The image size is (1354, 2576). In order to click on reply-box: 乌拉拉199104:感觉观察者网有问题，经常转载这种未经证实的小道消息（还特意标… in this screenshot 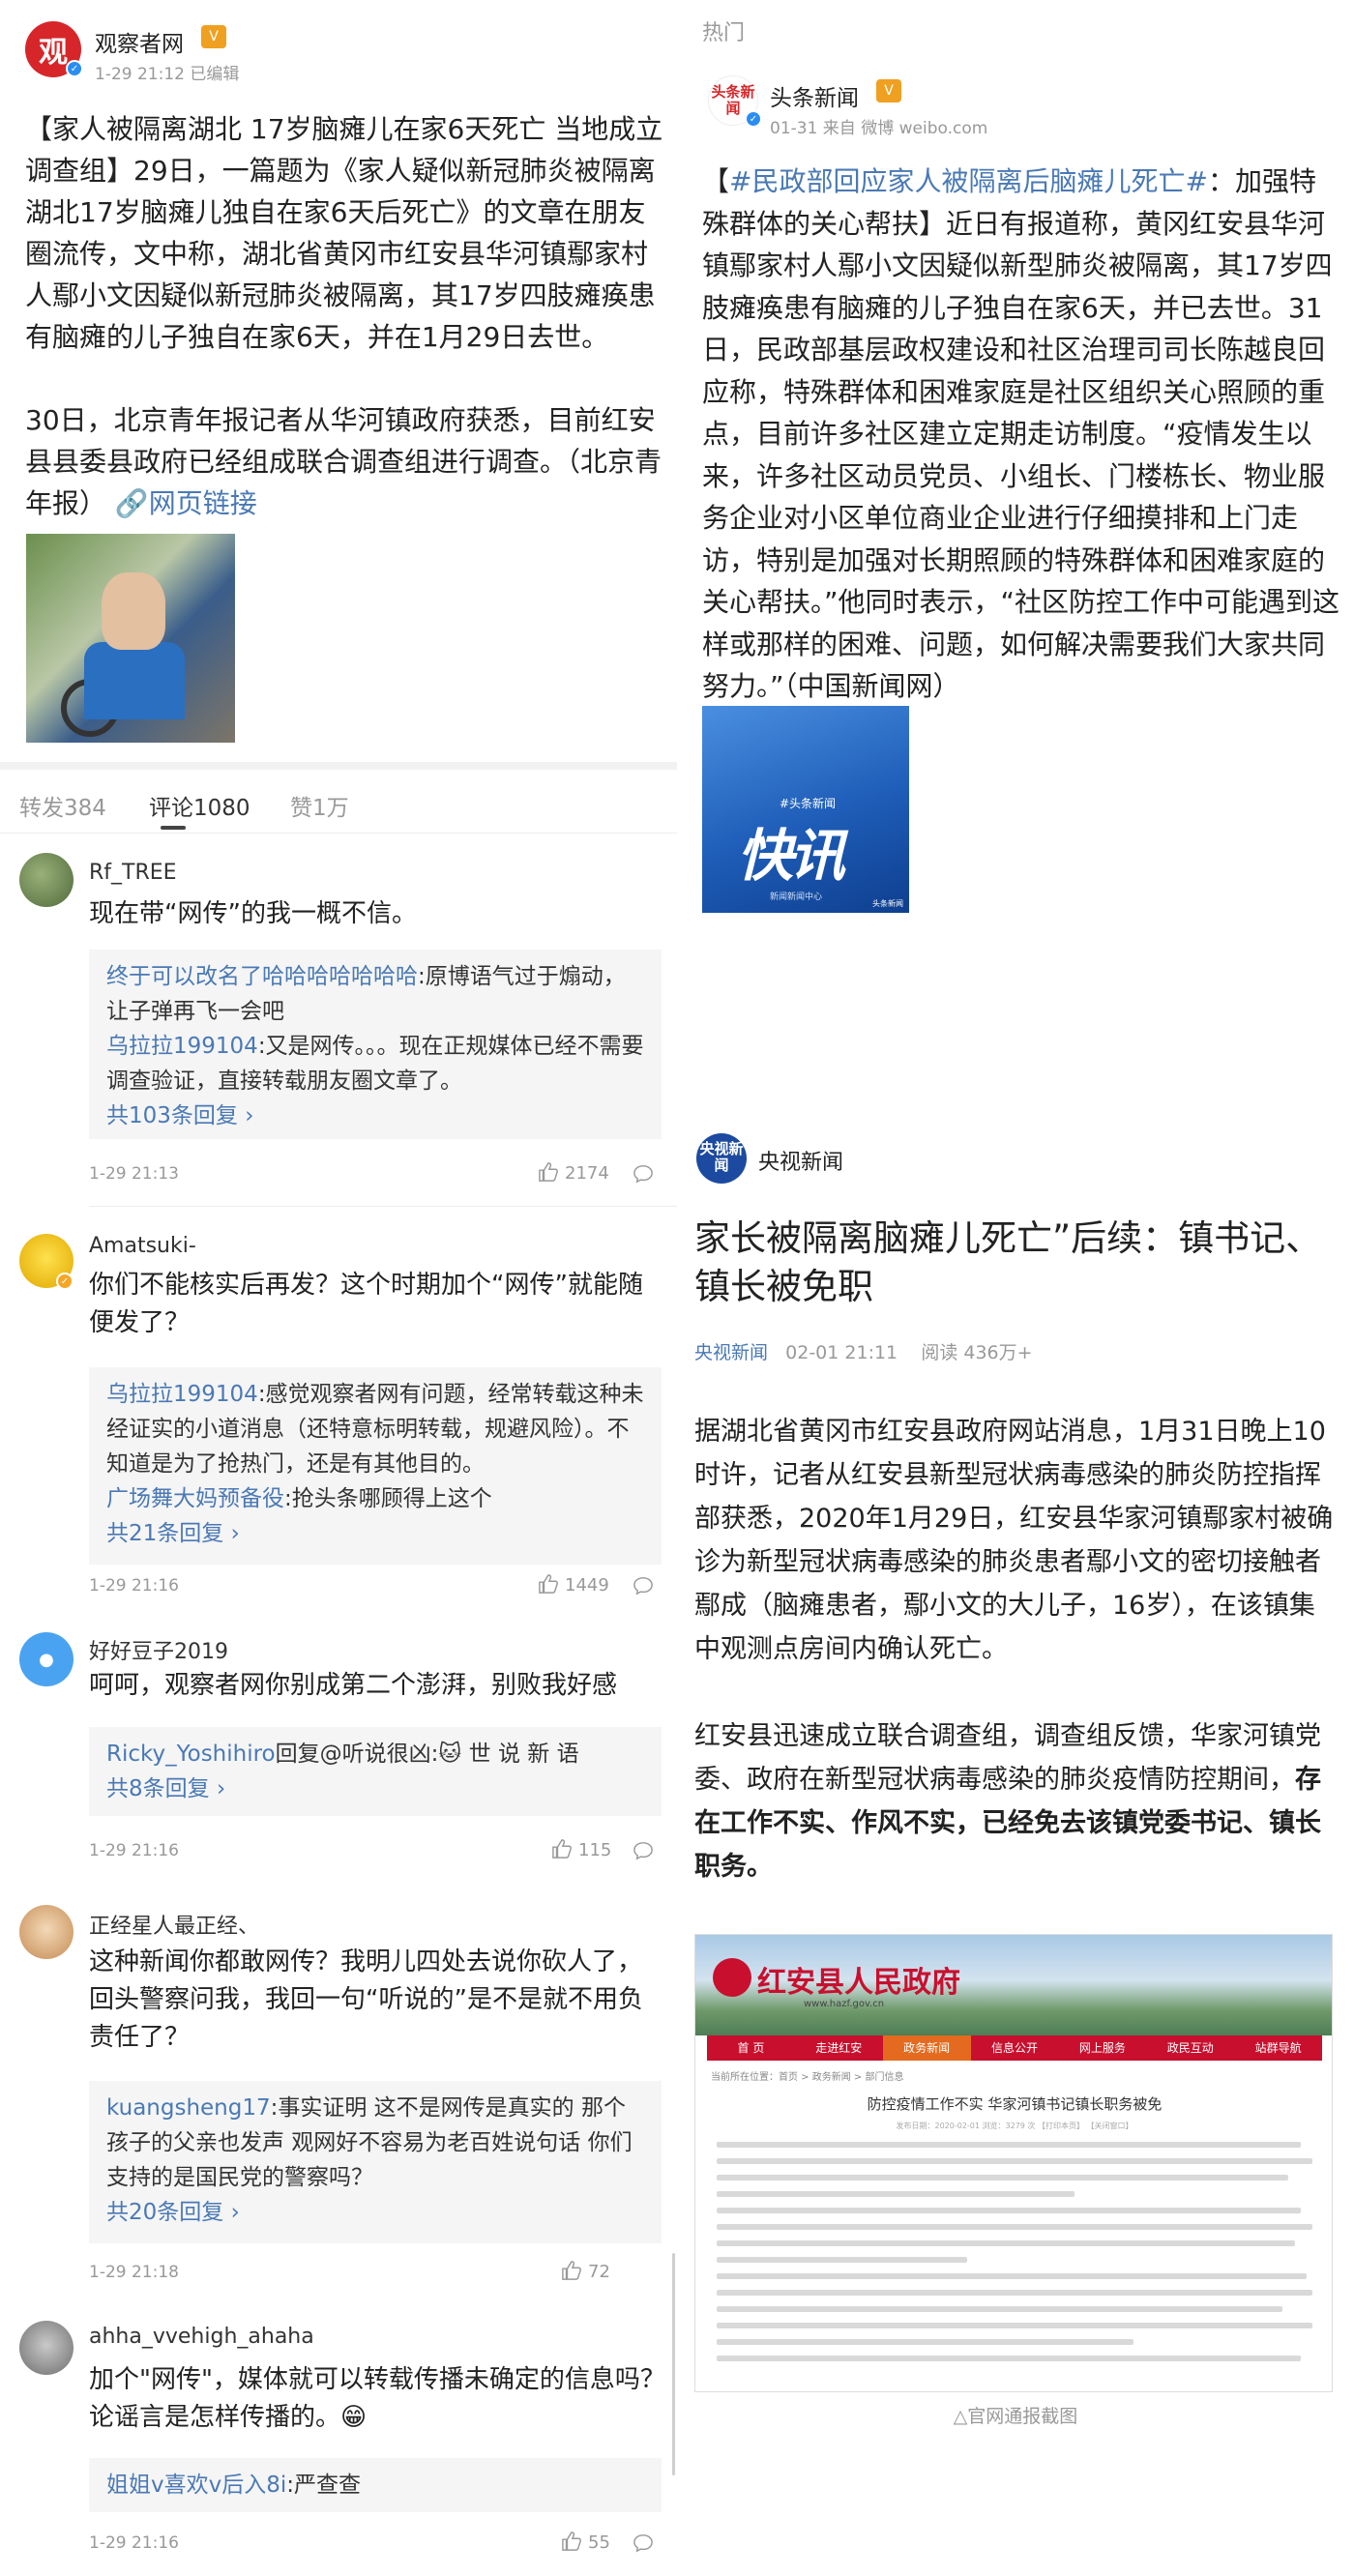, I will do `click(375, 1466)`.